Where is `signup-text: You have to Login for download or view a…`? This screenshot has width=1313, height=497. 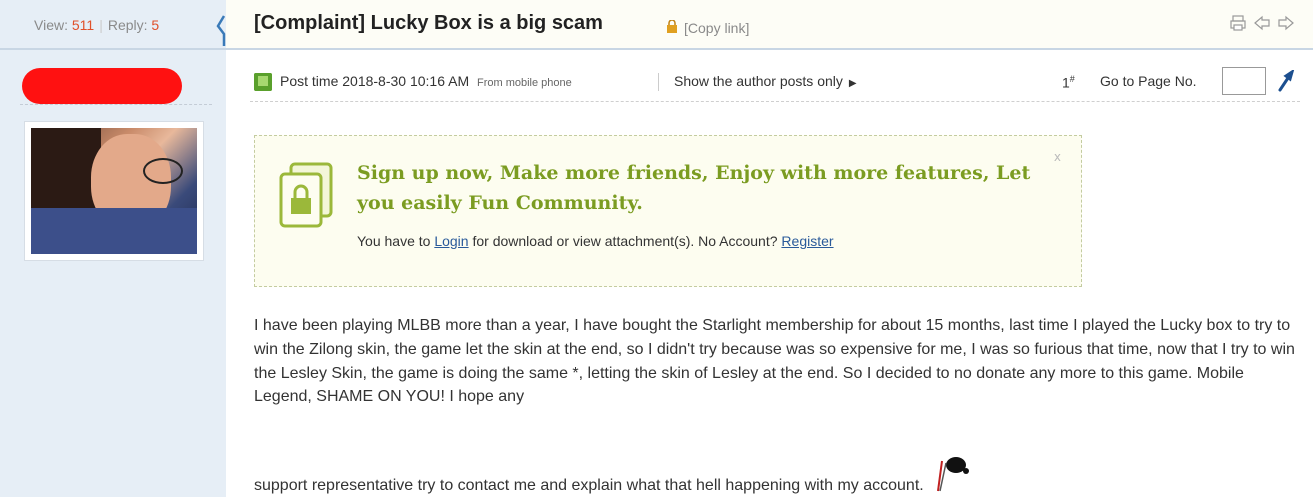 signup-text: You have to Login for download or view a… is located at coordinates (595, 241).